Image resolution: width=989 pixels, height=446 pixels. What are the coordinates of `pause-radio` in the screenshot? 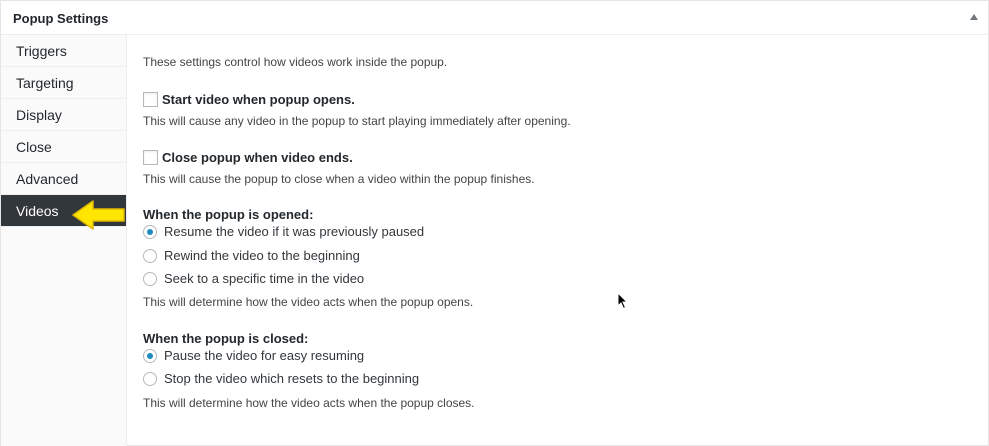 It's located at (150, 355).